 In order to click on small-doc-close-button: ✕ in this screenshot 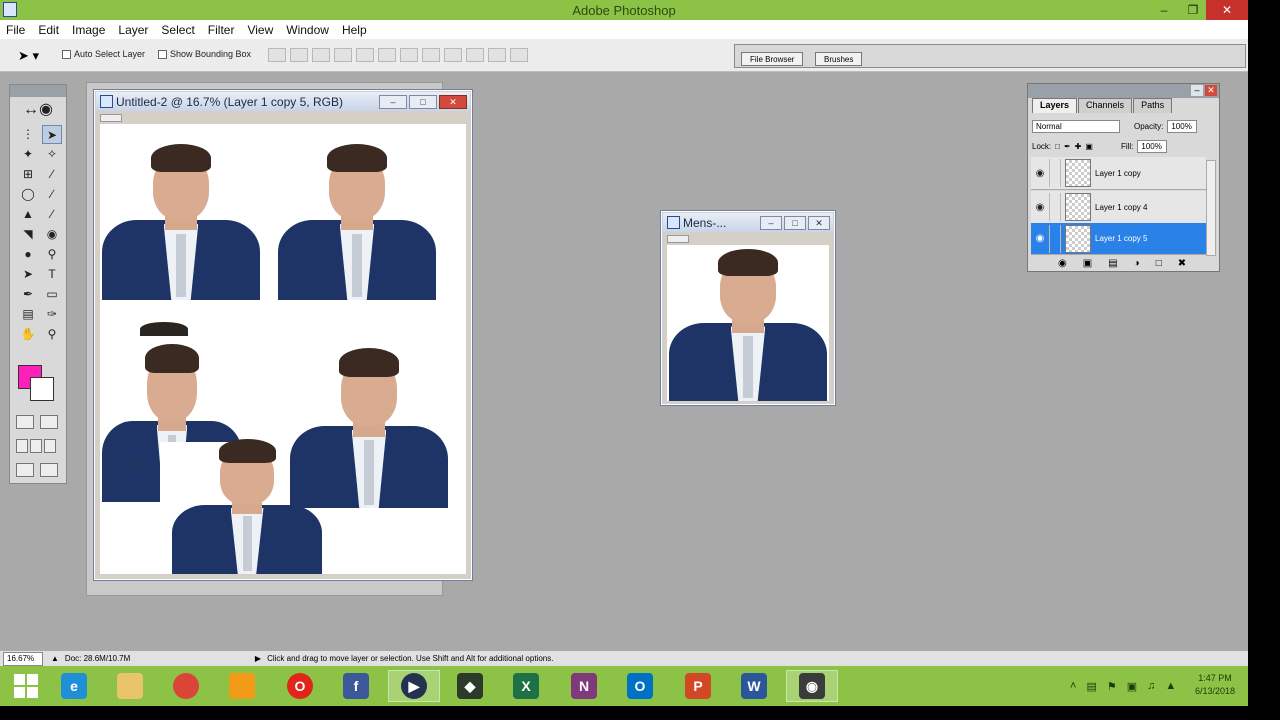, I will do `click(819, 223)`.